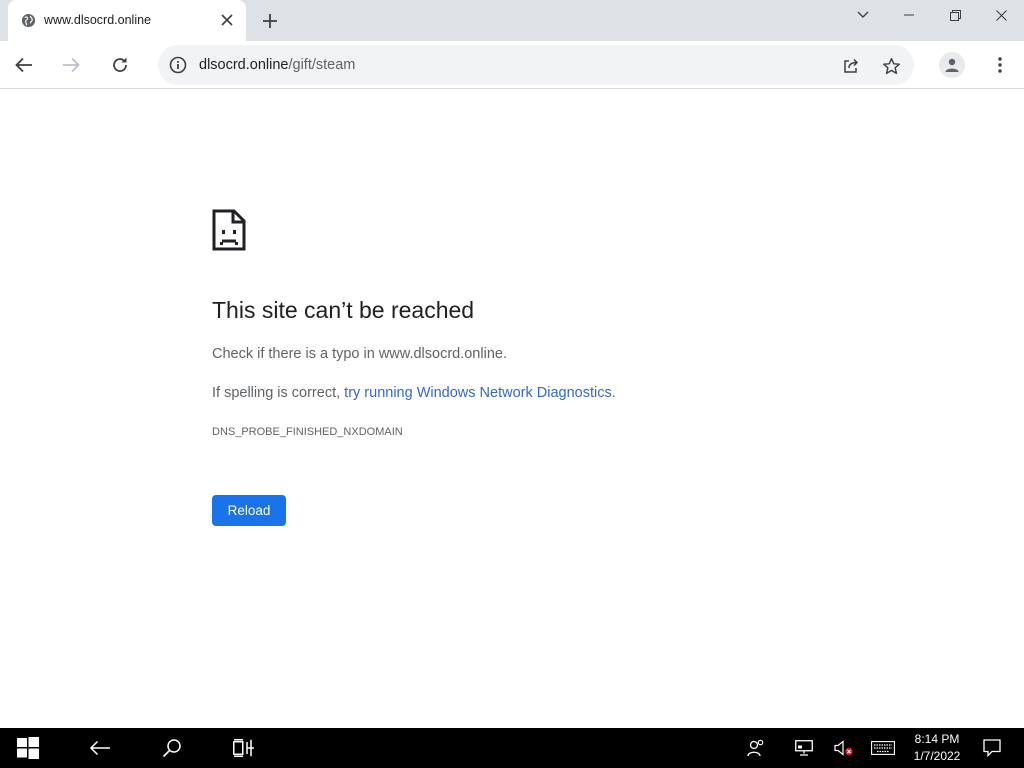 The height and width of the screenshot is (768, 1024). I want to click on star-icon, so click(891, 66).